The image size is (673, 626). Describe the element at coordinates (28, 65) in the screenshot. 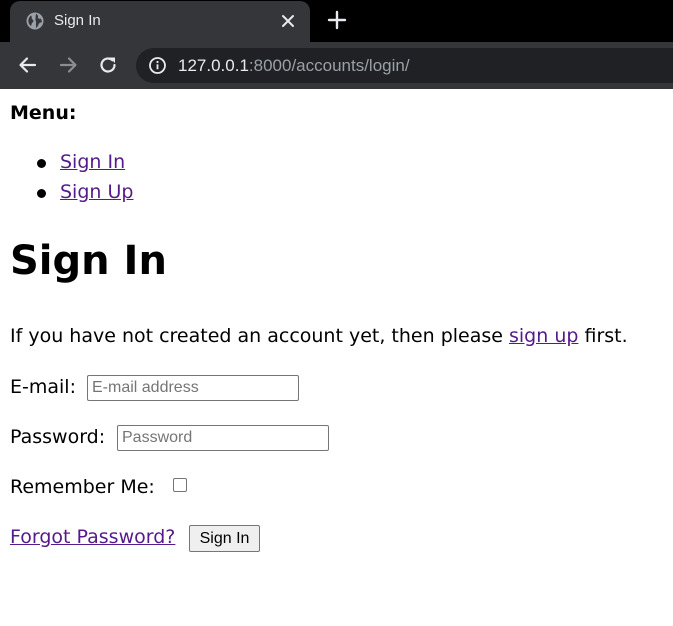

I see `back-arrow-icon` at that location.